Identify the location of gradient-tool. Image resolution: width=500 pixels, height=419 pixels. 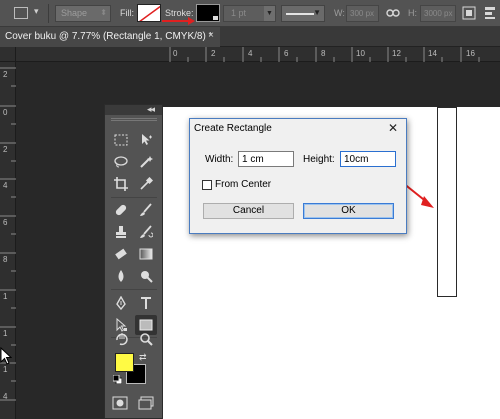
(146, 254).